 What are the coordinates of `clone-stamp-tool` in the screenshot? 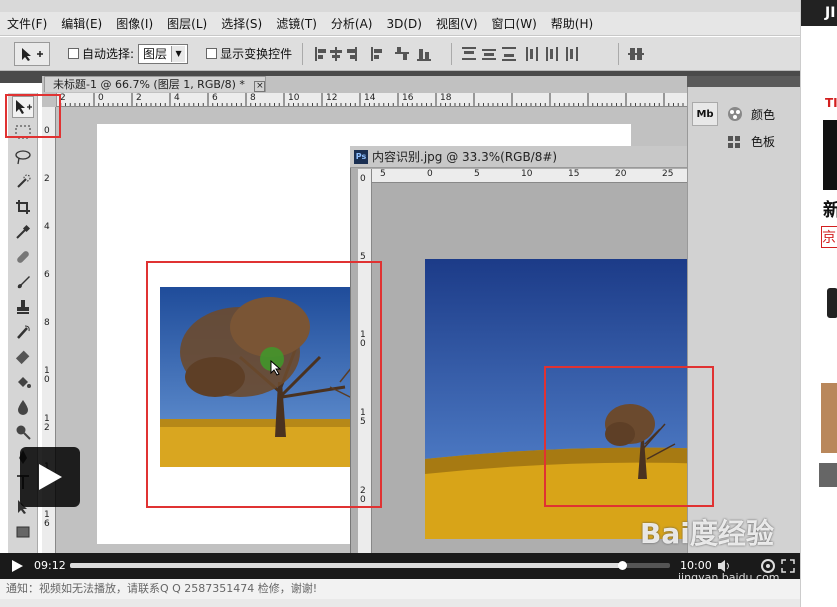 It's located at (23, 307).